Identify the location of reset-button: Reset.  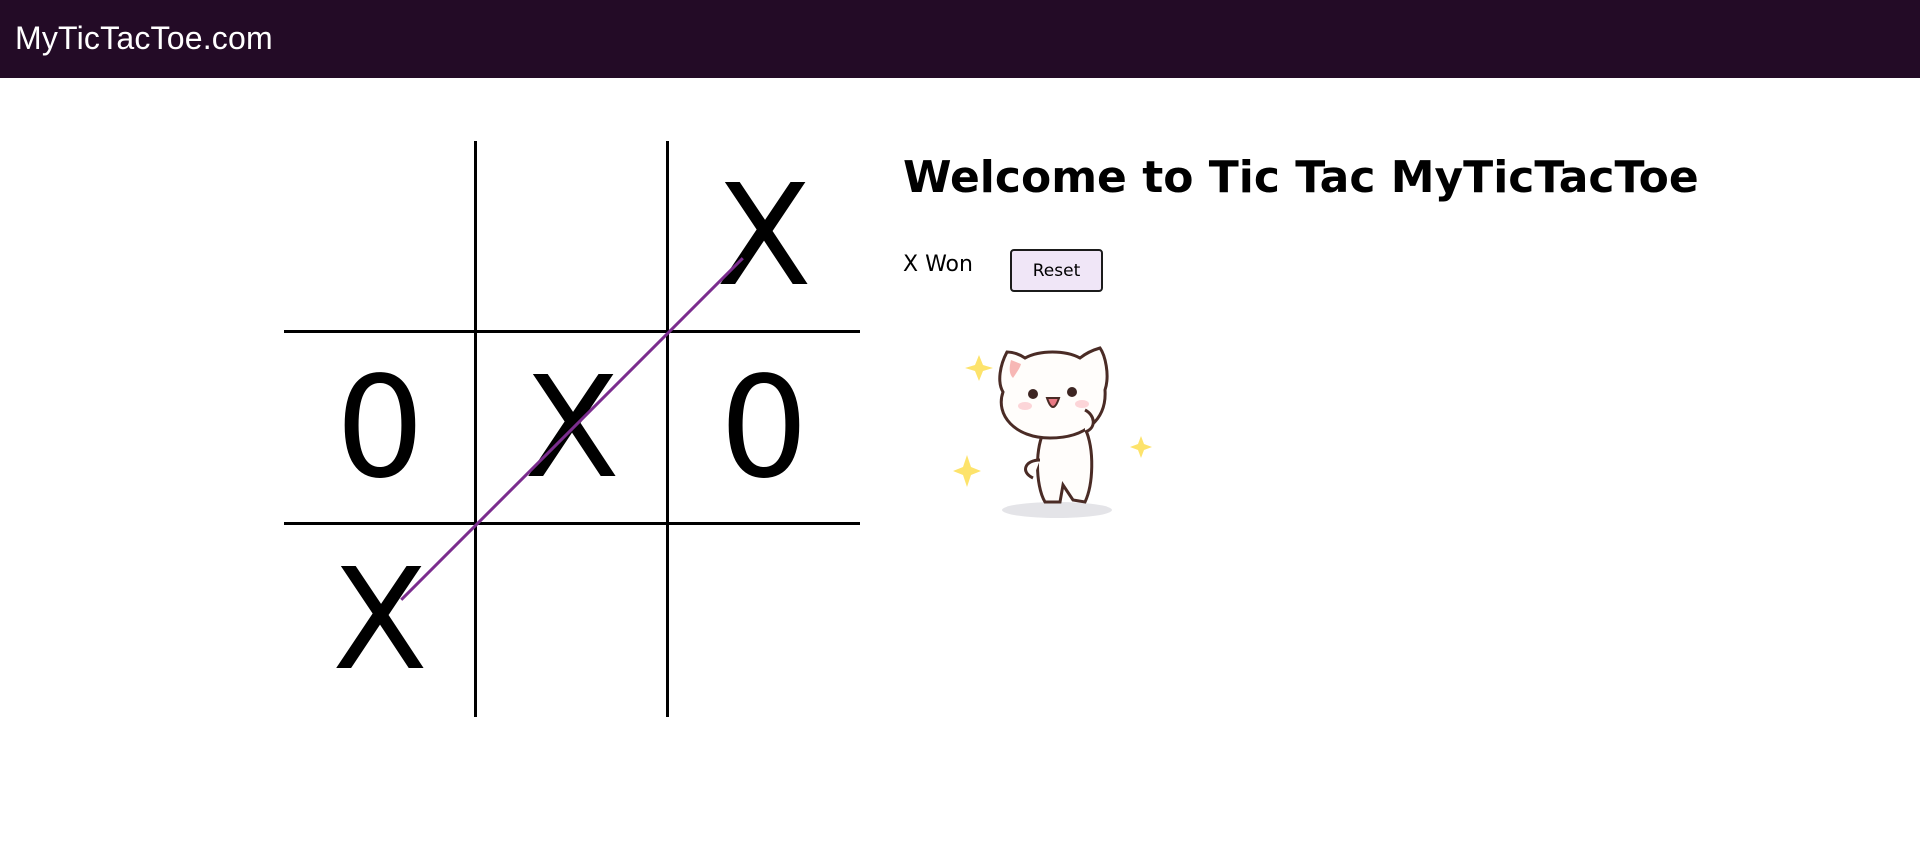
(1056, 270).